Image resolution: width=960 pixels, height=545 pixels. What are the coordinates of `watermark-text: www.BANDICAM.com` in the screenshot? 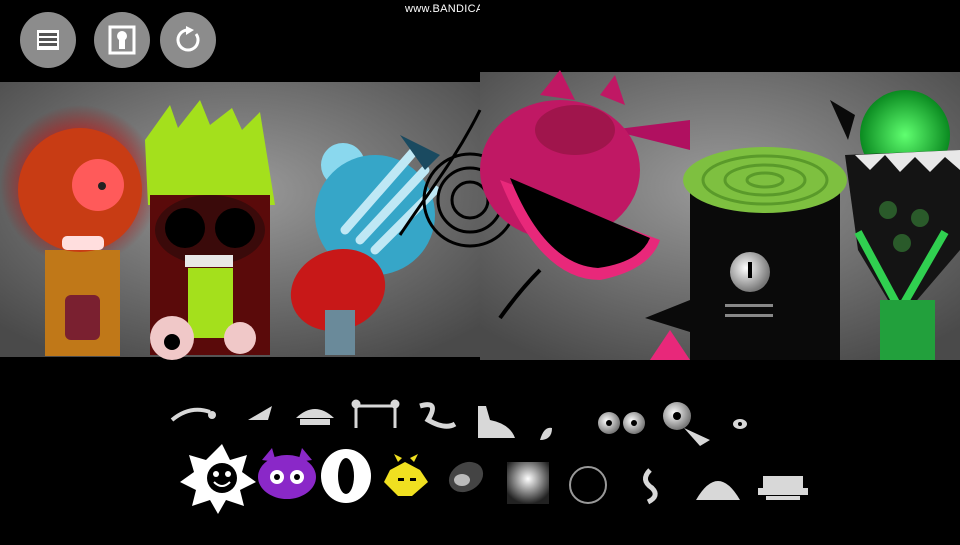 It's located at (442, 9).